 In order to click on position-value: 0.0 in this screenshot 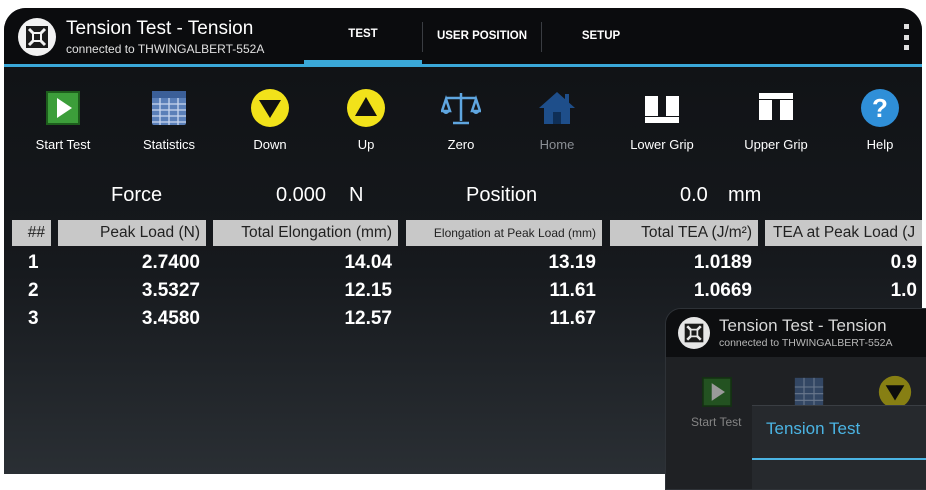, I will do `click(694, 195)`.